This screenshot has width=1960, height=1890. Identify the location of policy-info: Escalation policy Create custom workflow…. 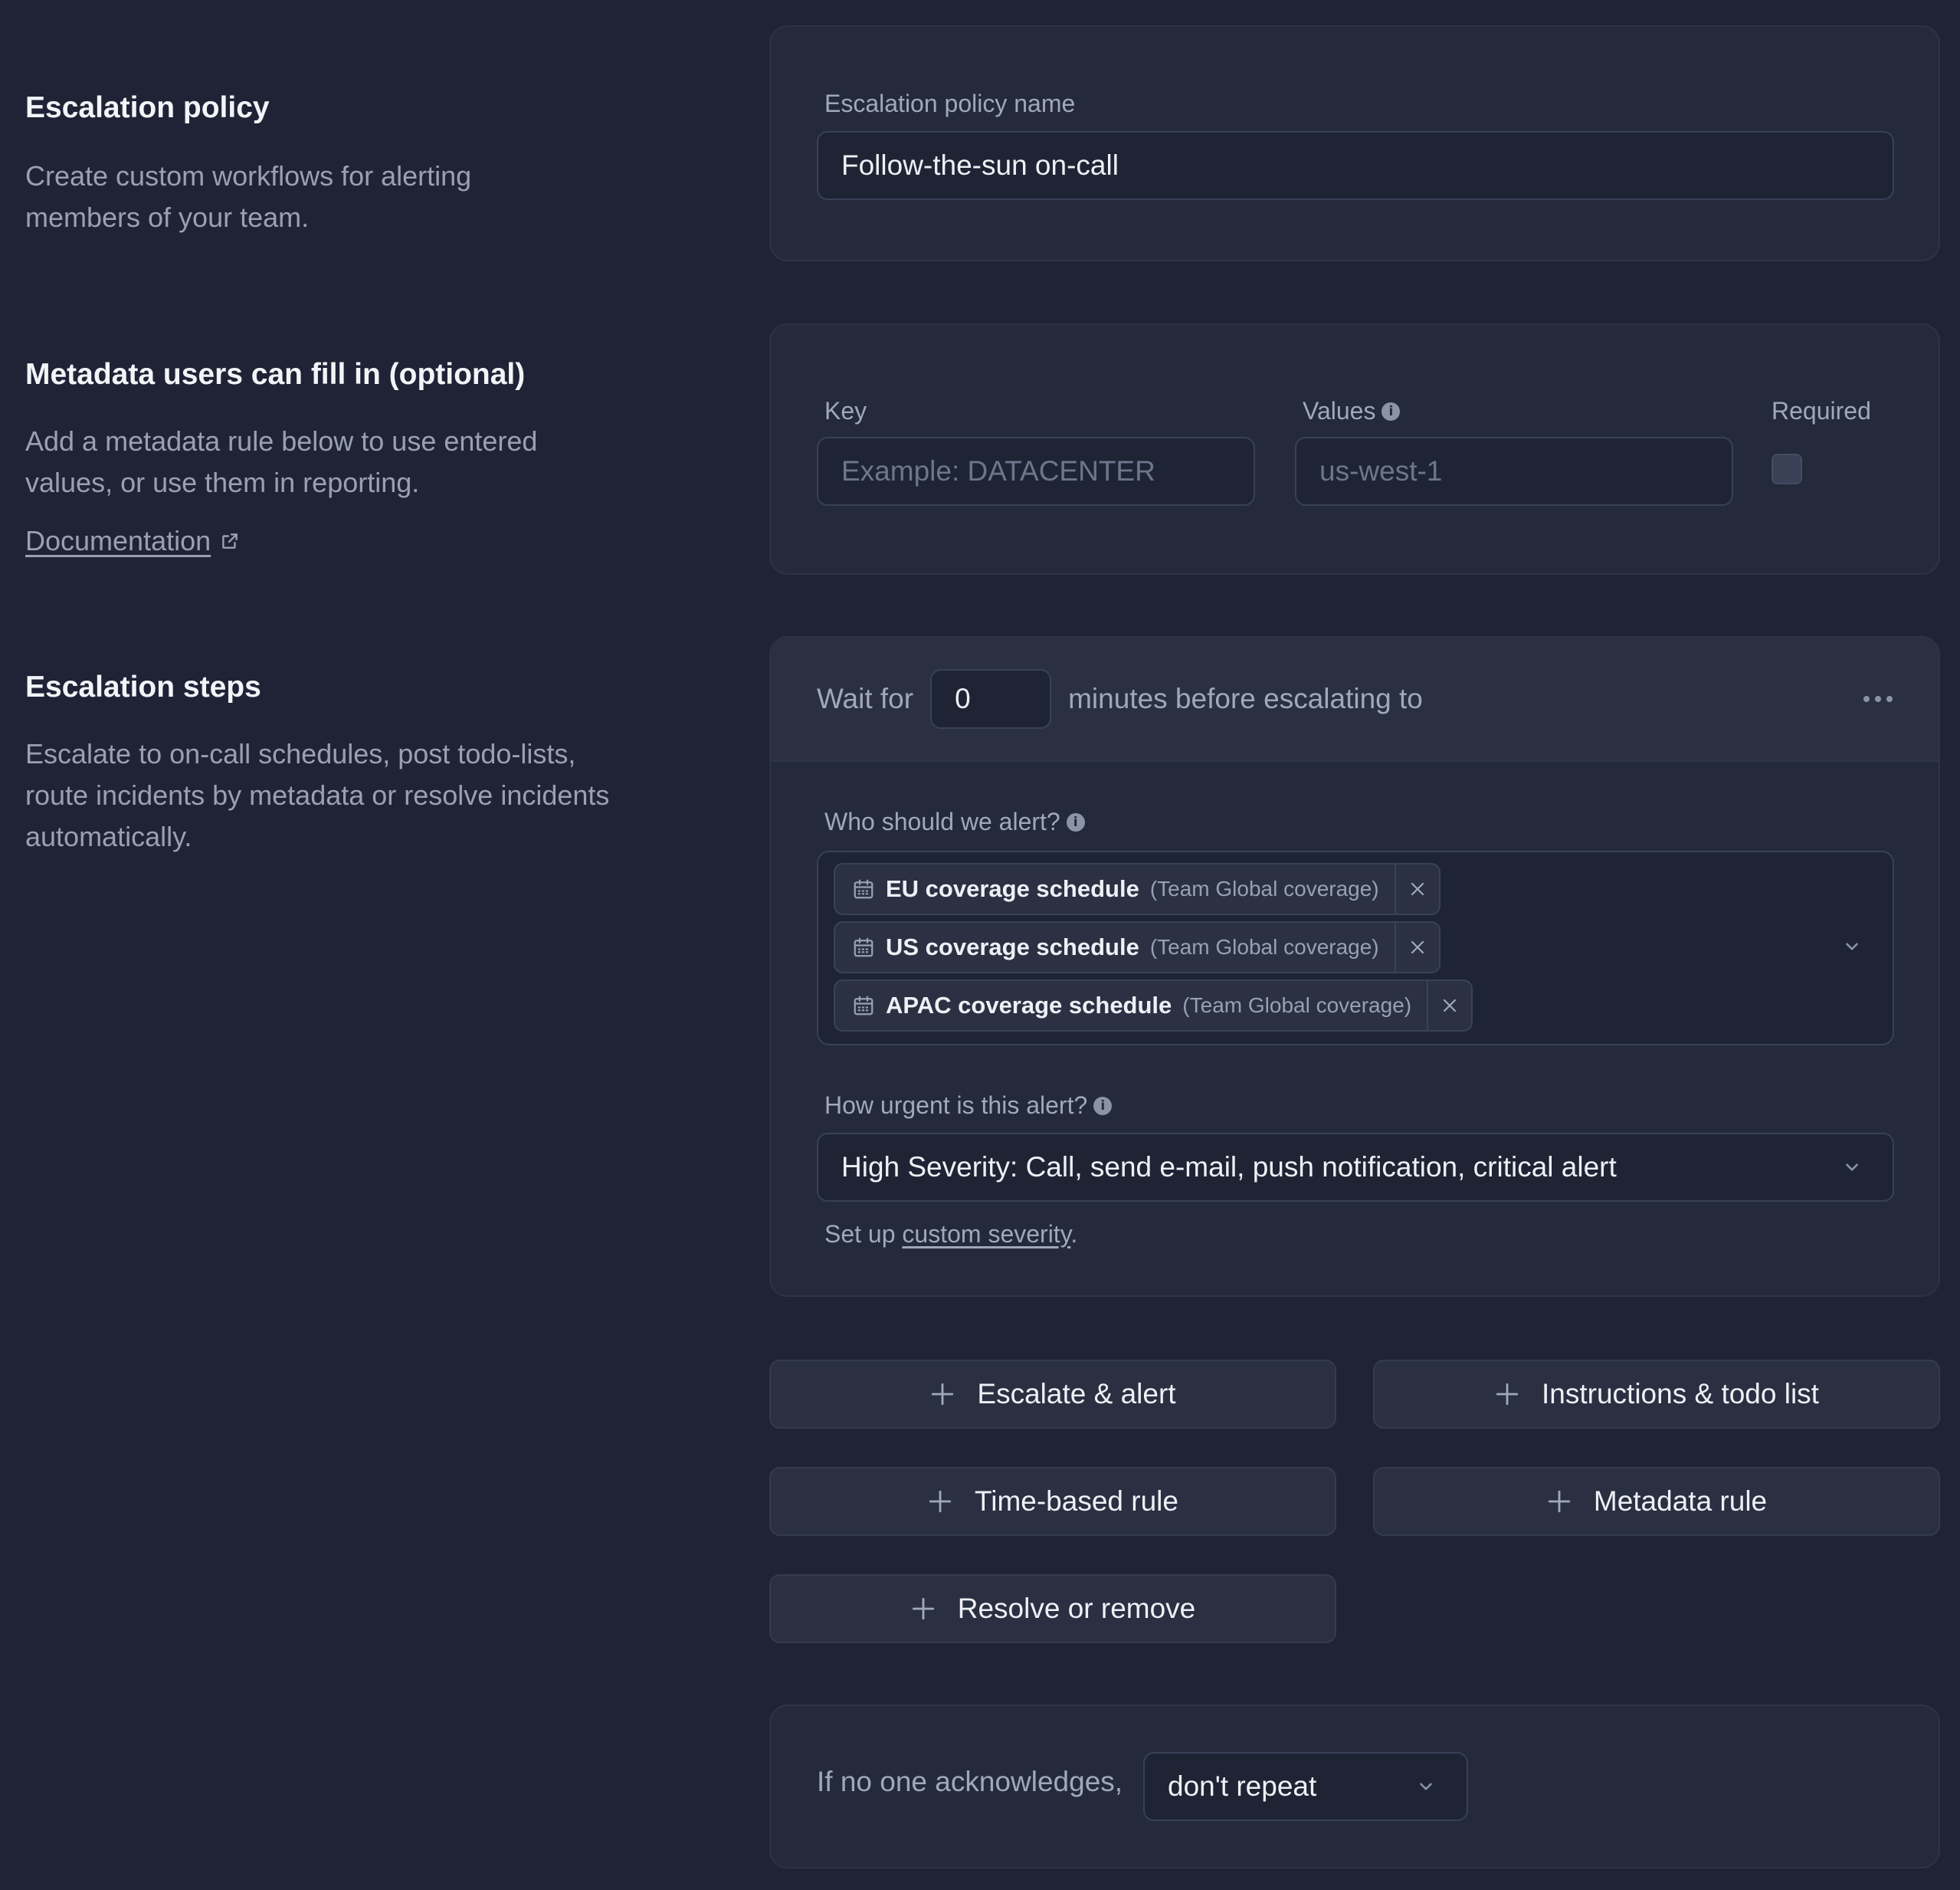
(331, 164).